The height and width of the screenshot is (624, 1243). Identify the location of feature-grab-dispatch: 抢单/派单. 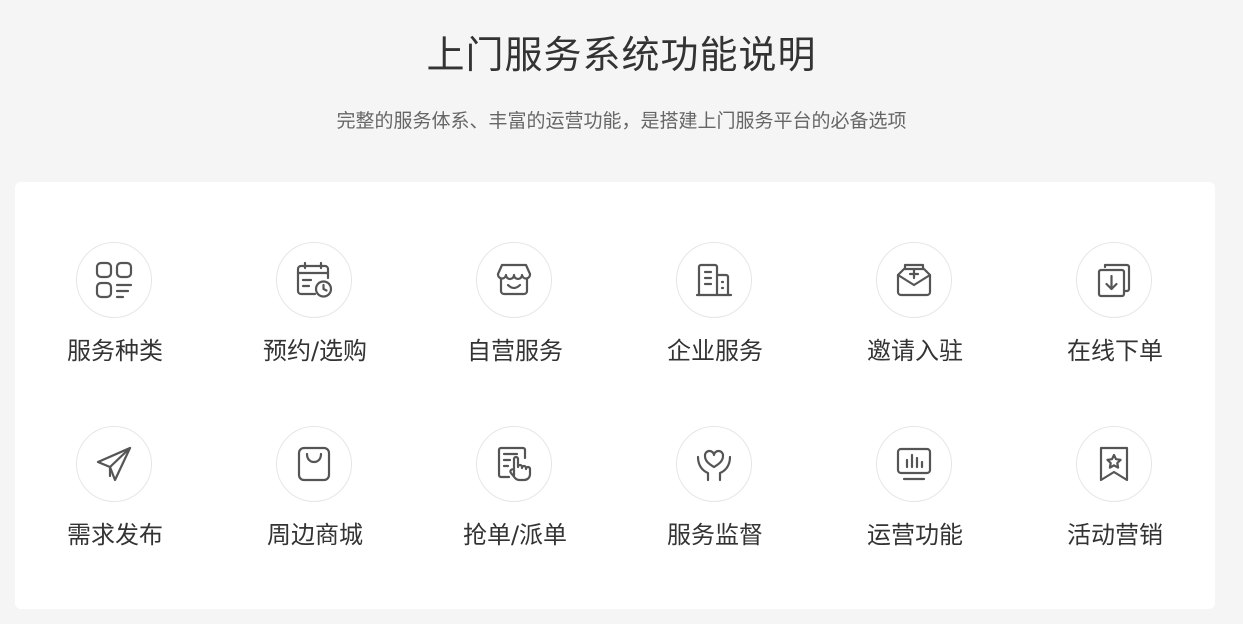
(515, 496).